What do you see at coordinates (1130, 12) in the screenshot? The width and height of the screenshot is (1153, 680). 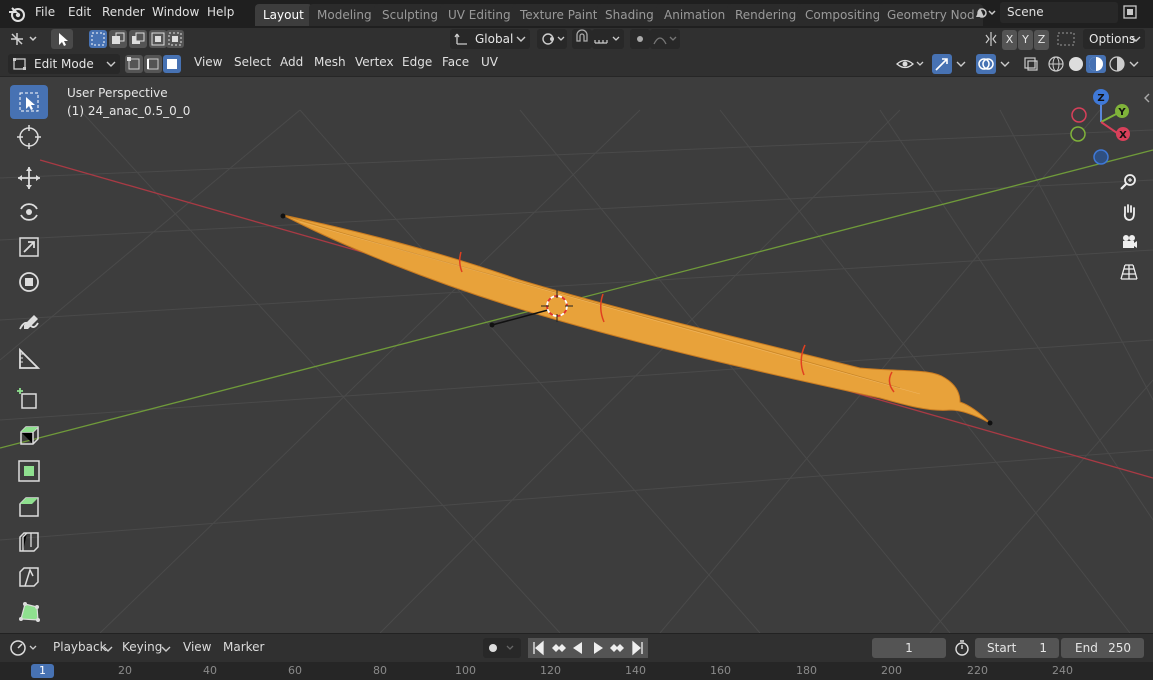 I see `new-scene-icon` at bounding box center [1130, 12].